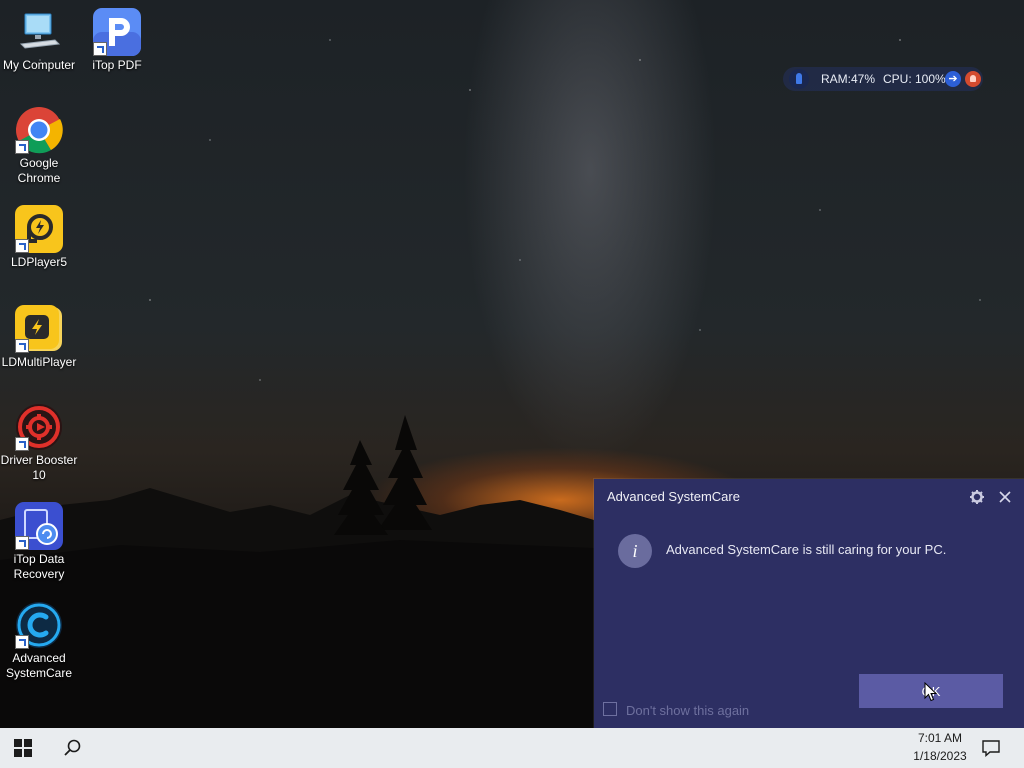  What do you see at coordinates (973, 79) in the screenshot?
I see `bell-icon` at bounding box center [973, 79].